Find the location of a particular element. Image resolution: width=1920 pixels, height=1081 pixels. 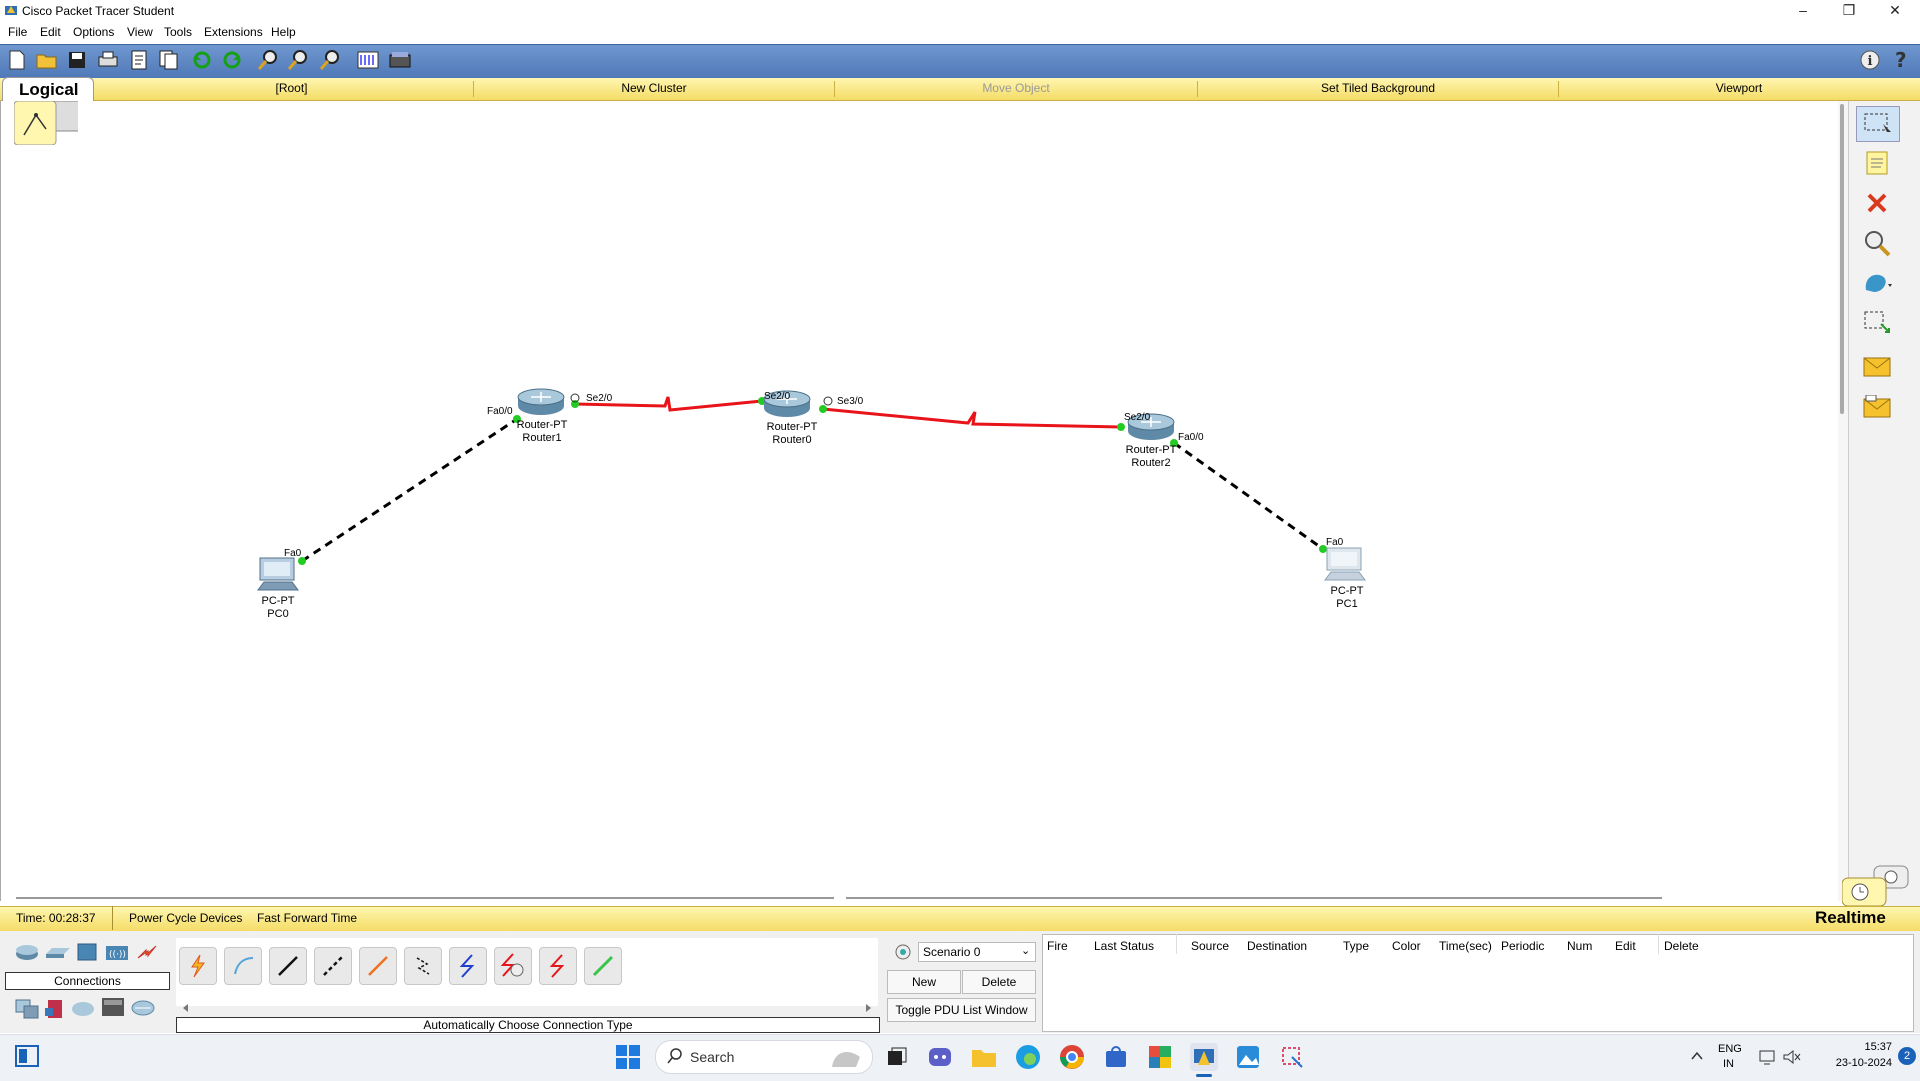

pc0-type-label: PC-PT is located at coordinates (278, 601).